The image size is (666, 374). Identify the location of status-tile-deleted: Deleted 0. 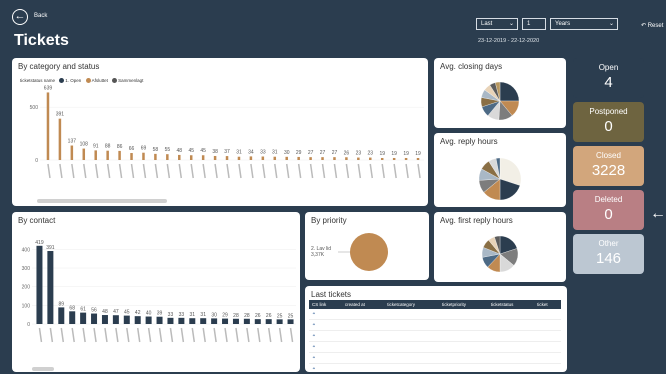
(608, 210).